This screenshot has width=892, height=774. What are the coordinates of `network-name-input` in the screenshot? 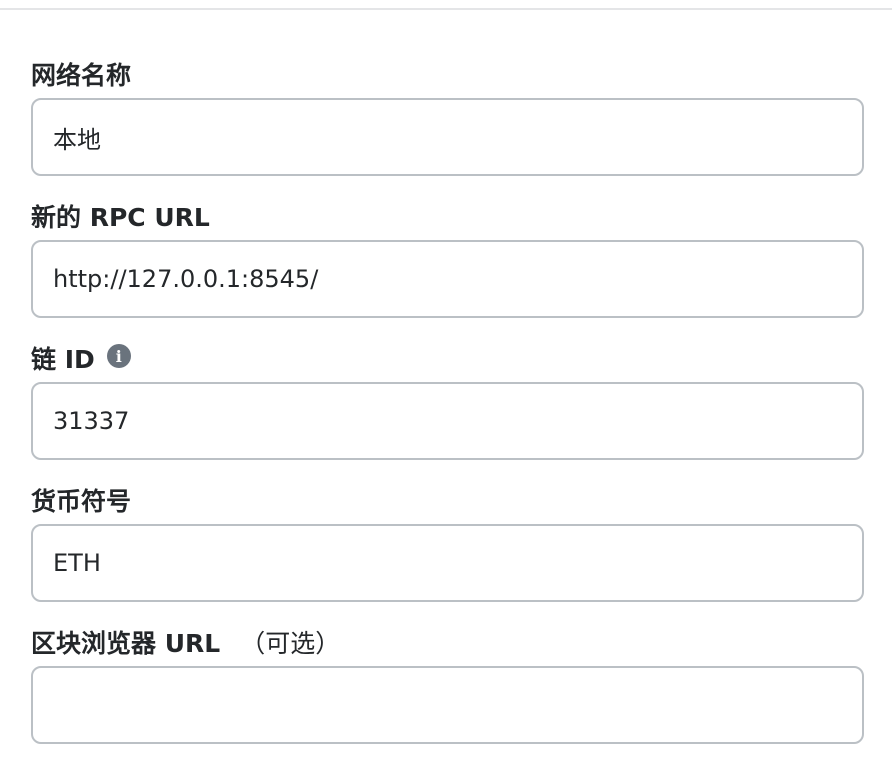 It's located at (447, 137).